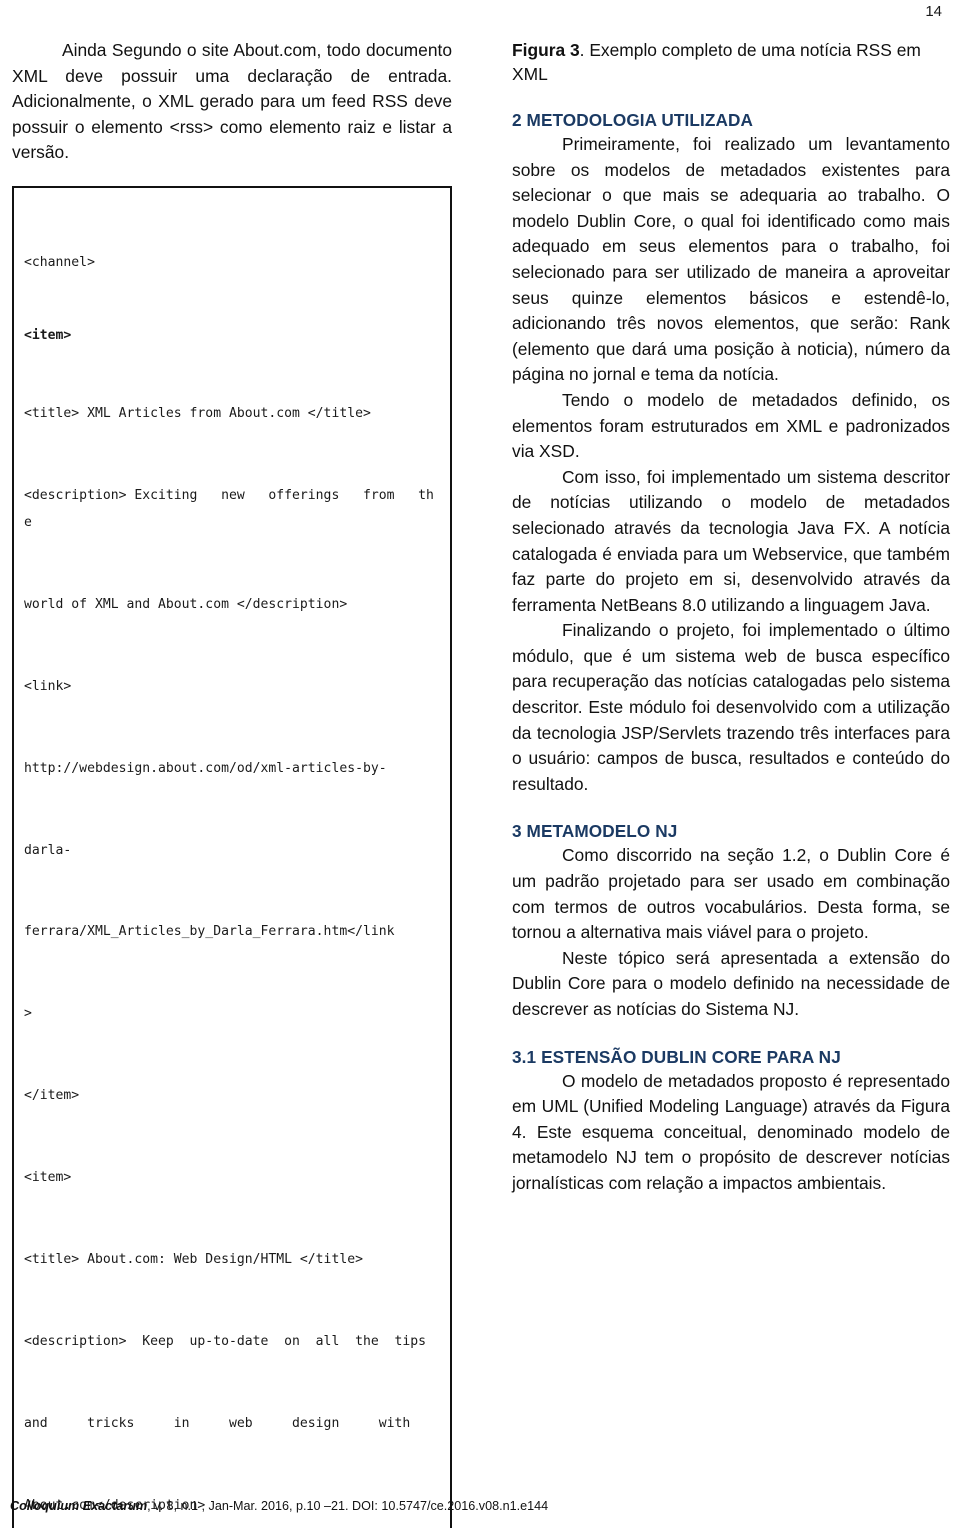 The image size is (960, 1528). Describe the element at coordinates (48, 850) in the screenshot. I see `code-line: darla-` at that location.